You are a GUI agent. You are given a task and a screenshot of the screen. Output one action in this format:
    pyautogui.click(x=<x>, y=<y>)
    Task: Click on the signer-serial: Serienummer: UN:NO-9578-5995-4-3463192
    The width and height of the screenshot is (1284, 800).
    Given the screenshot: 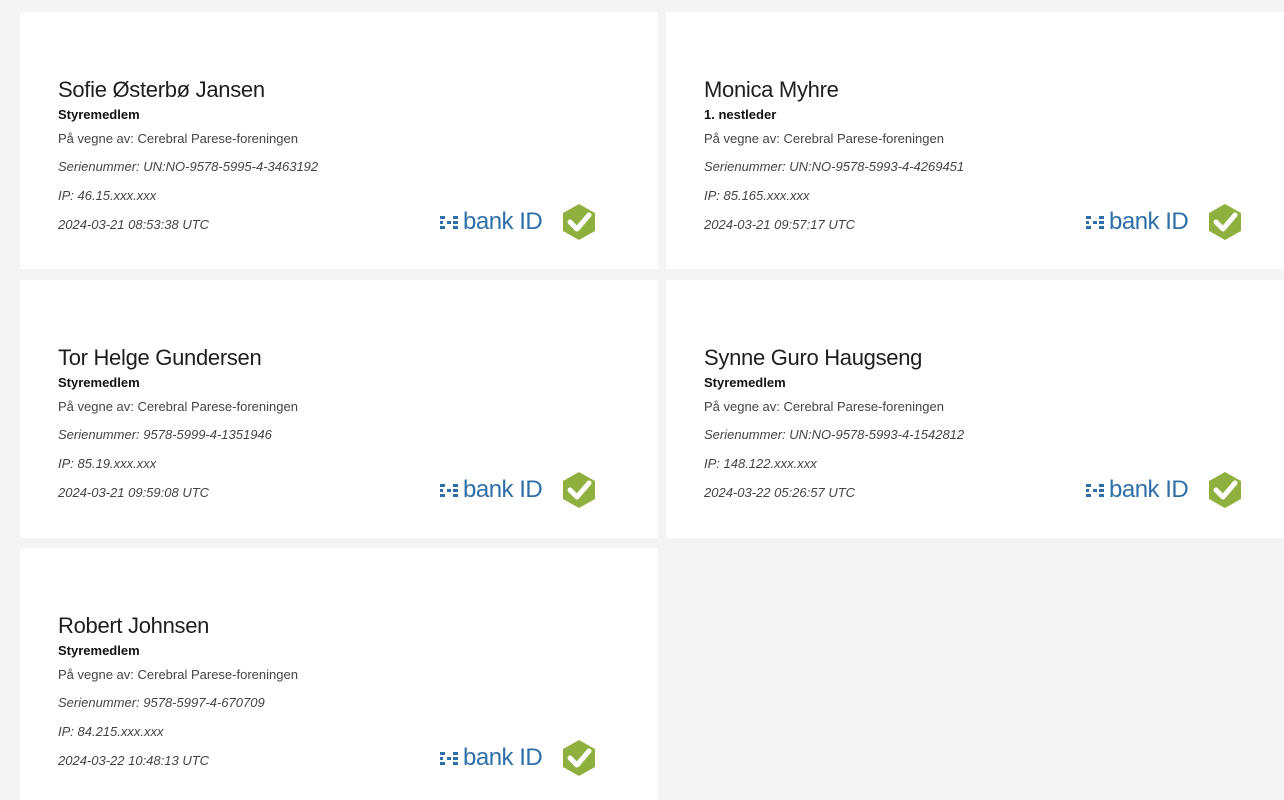 What is the action you would take?
    pyautogui.click(x=188, y=166)
    